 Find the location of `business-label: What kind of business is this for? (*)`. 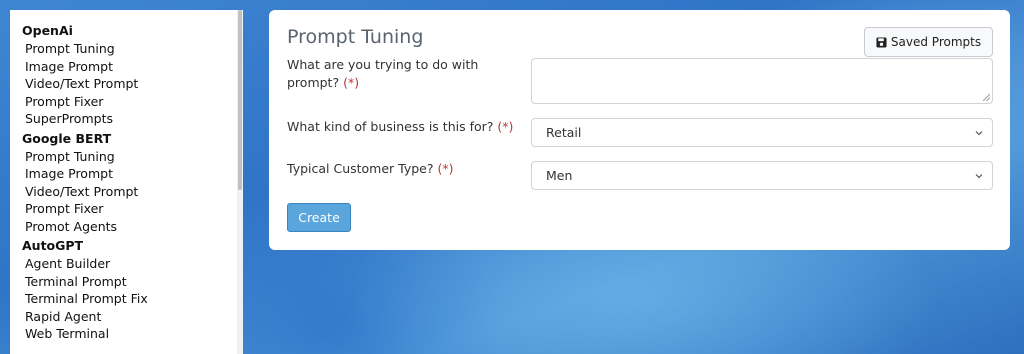

business-label: What kind of business is this for? (*) is located at coordinates (407, 127).